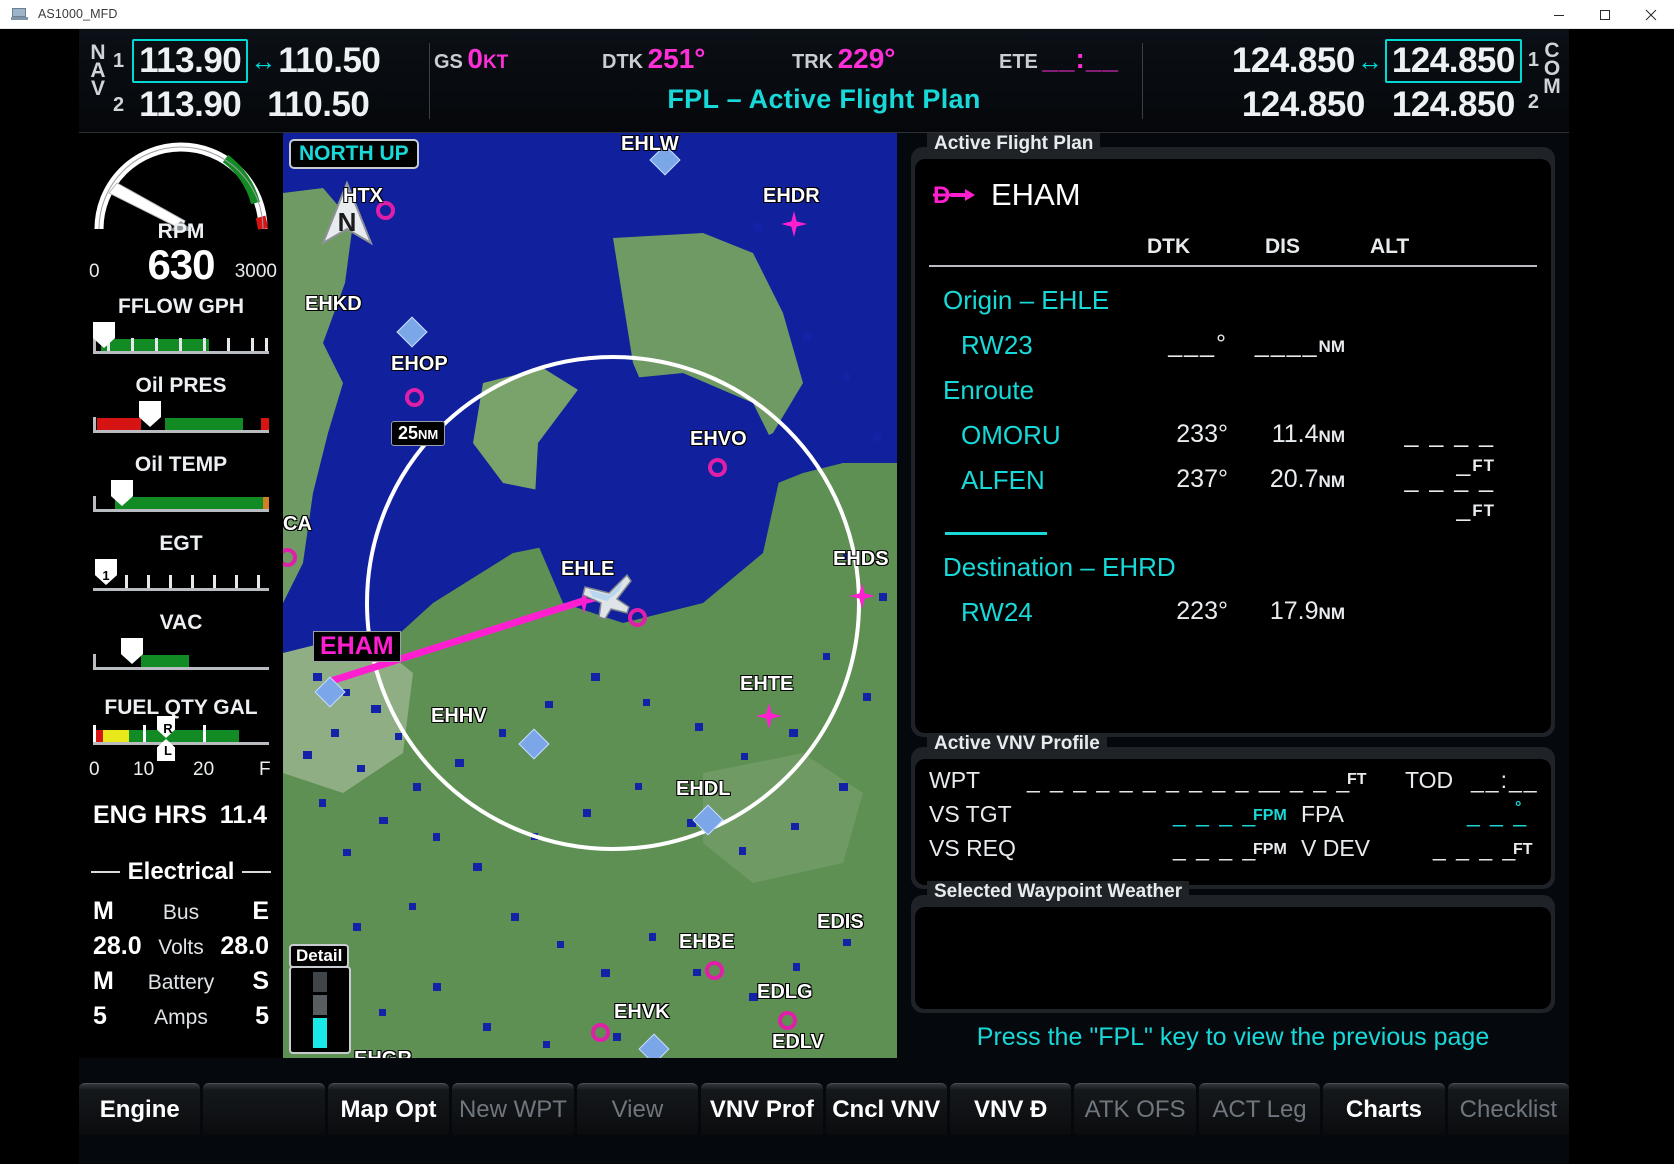  I want to click on vnv-vstgt-value: _ _ _ _, so click(1215, 814).